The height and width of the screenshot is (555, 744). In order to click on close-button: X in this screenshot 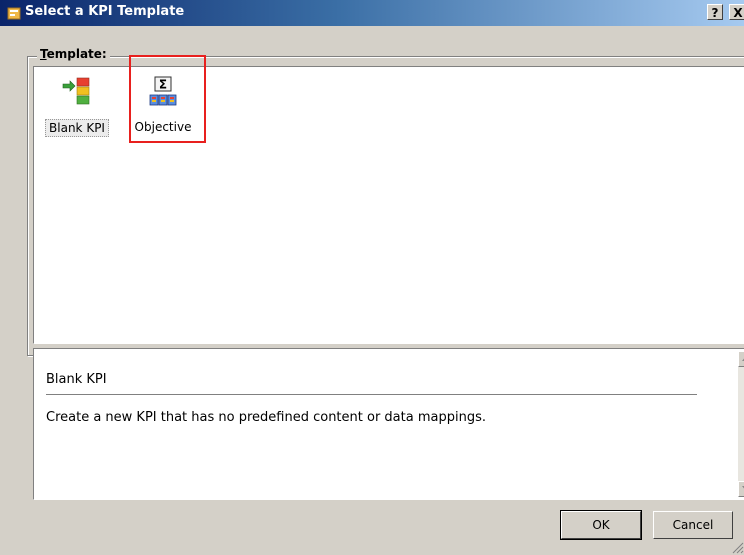, I will do `click(736, 12)`.